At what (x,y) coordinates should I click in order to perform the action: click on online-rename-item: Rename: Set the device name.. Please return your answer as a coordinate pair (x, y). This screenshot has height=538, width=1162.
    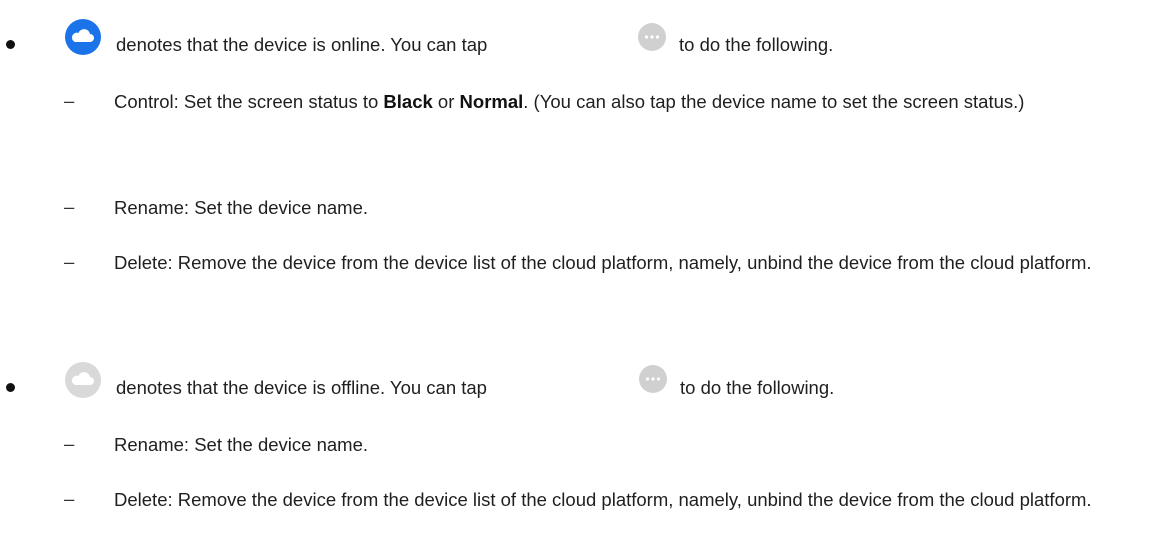
    Looking at the image, I should click on (241, 207).